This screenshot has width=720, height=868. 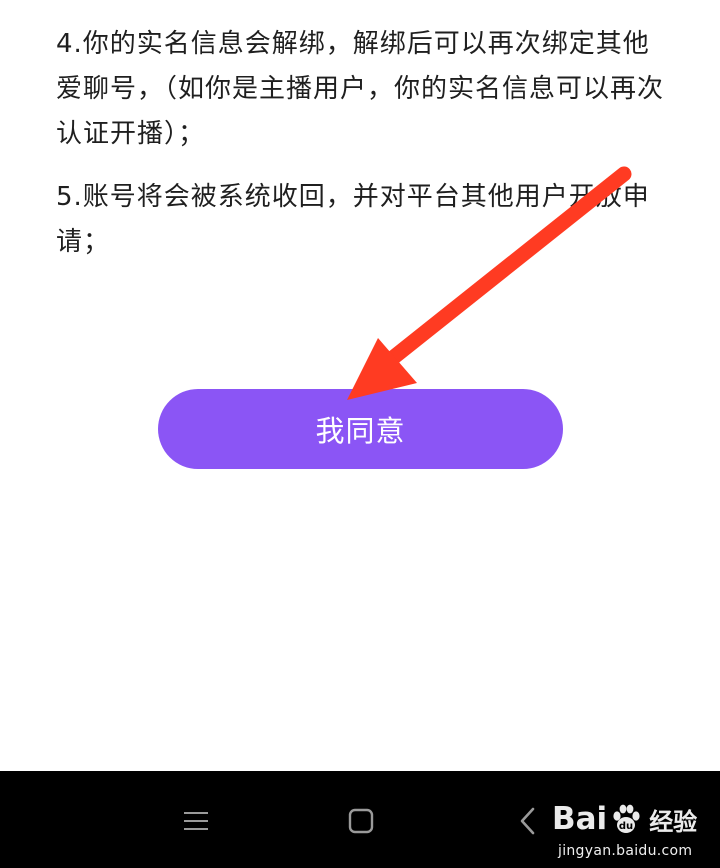 I want to click on watermark-logo: Bai du 经验, so click(x=625, y=819).